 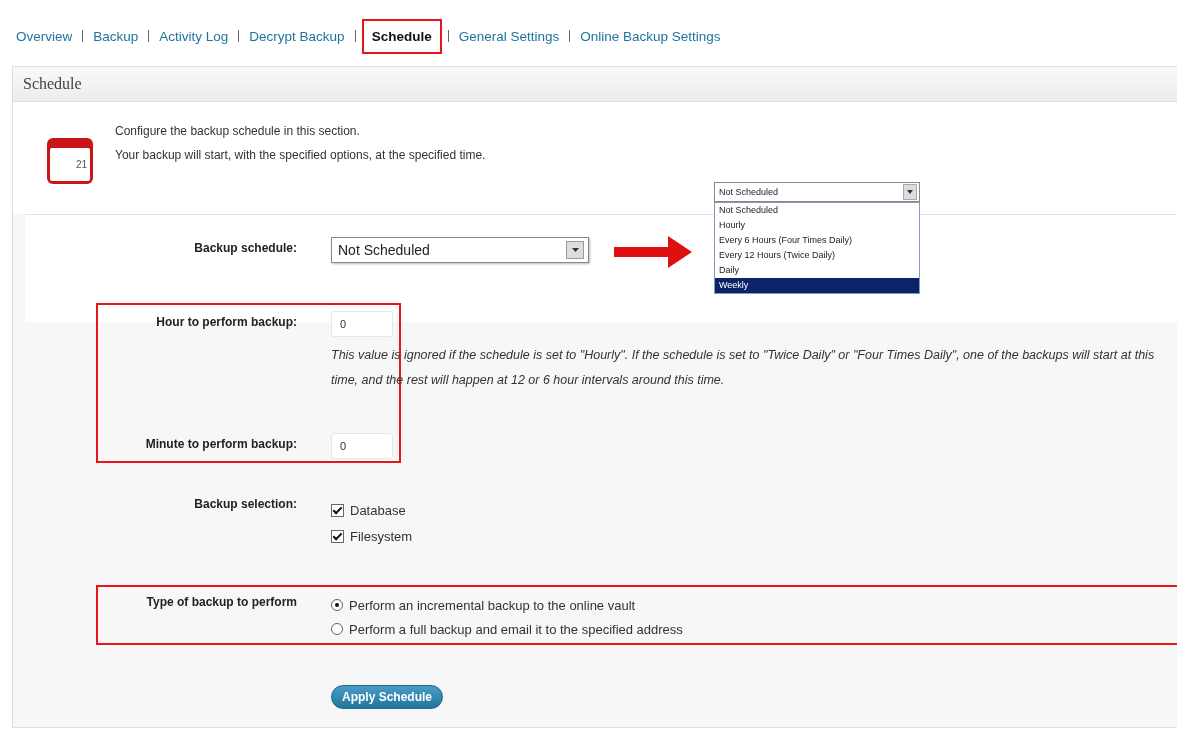 What do you see at coordinates (52, 84) in the screenshot?
I see `panel-title: Schedule` at bounding box center [52, 84].